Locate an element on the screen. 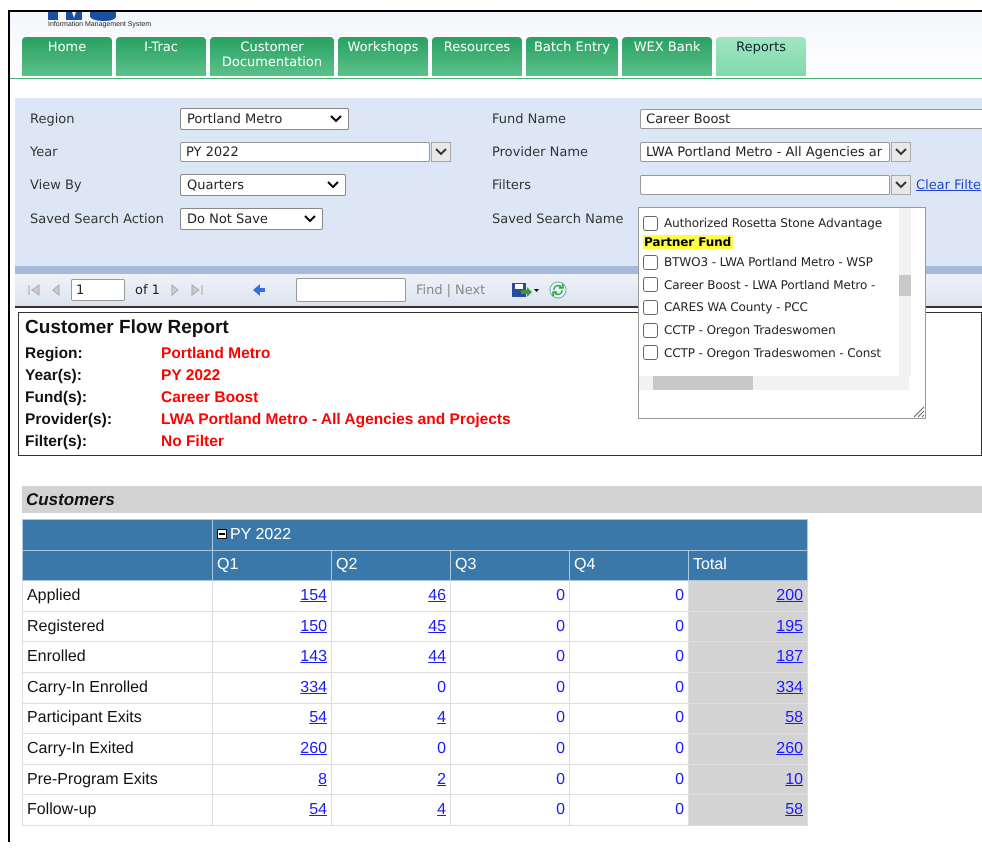 Image resolution: width=982 pixels, height=848 pixels. report-field-value: LWA Portland Metro - All Agencies and Projects is located at coordinates (336, 420).